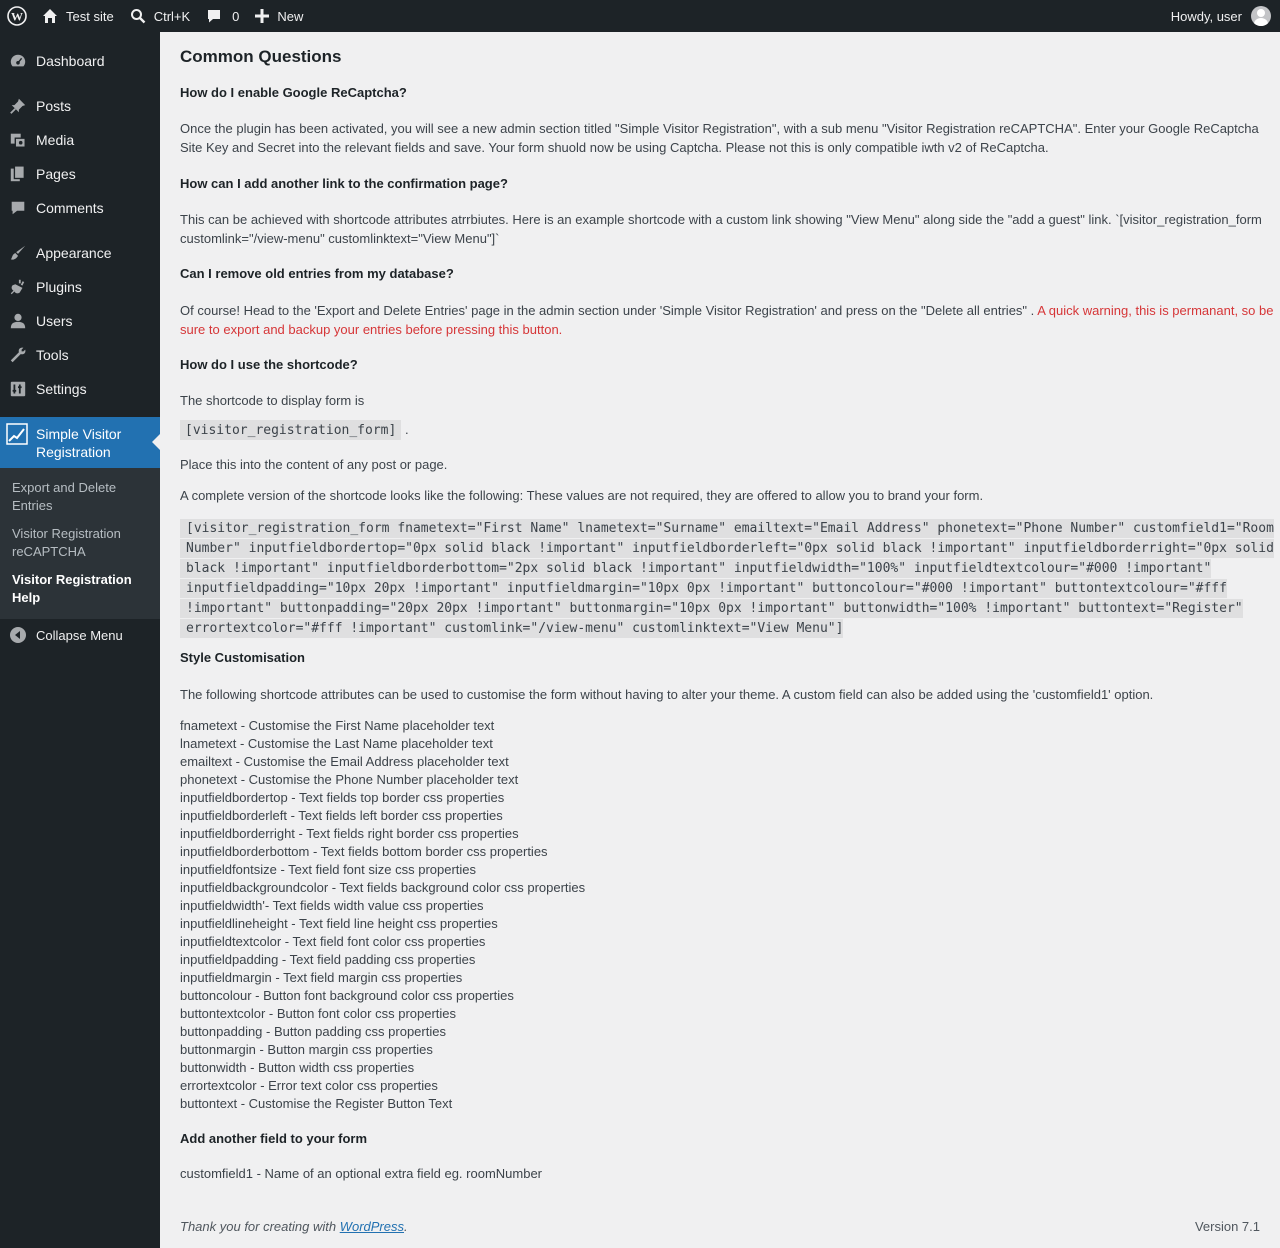  I want to click on new-content-button: New, so click(279, 16).